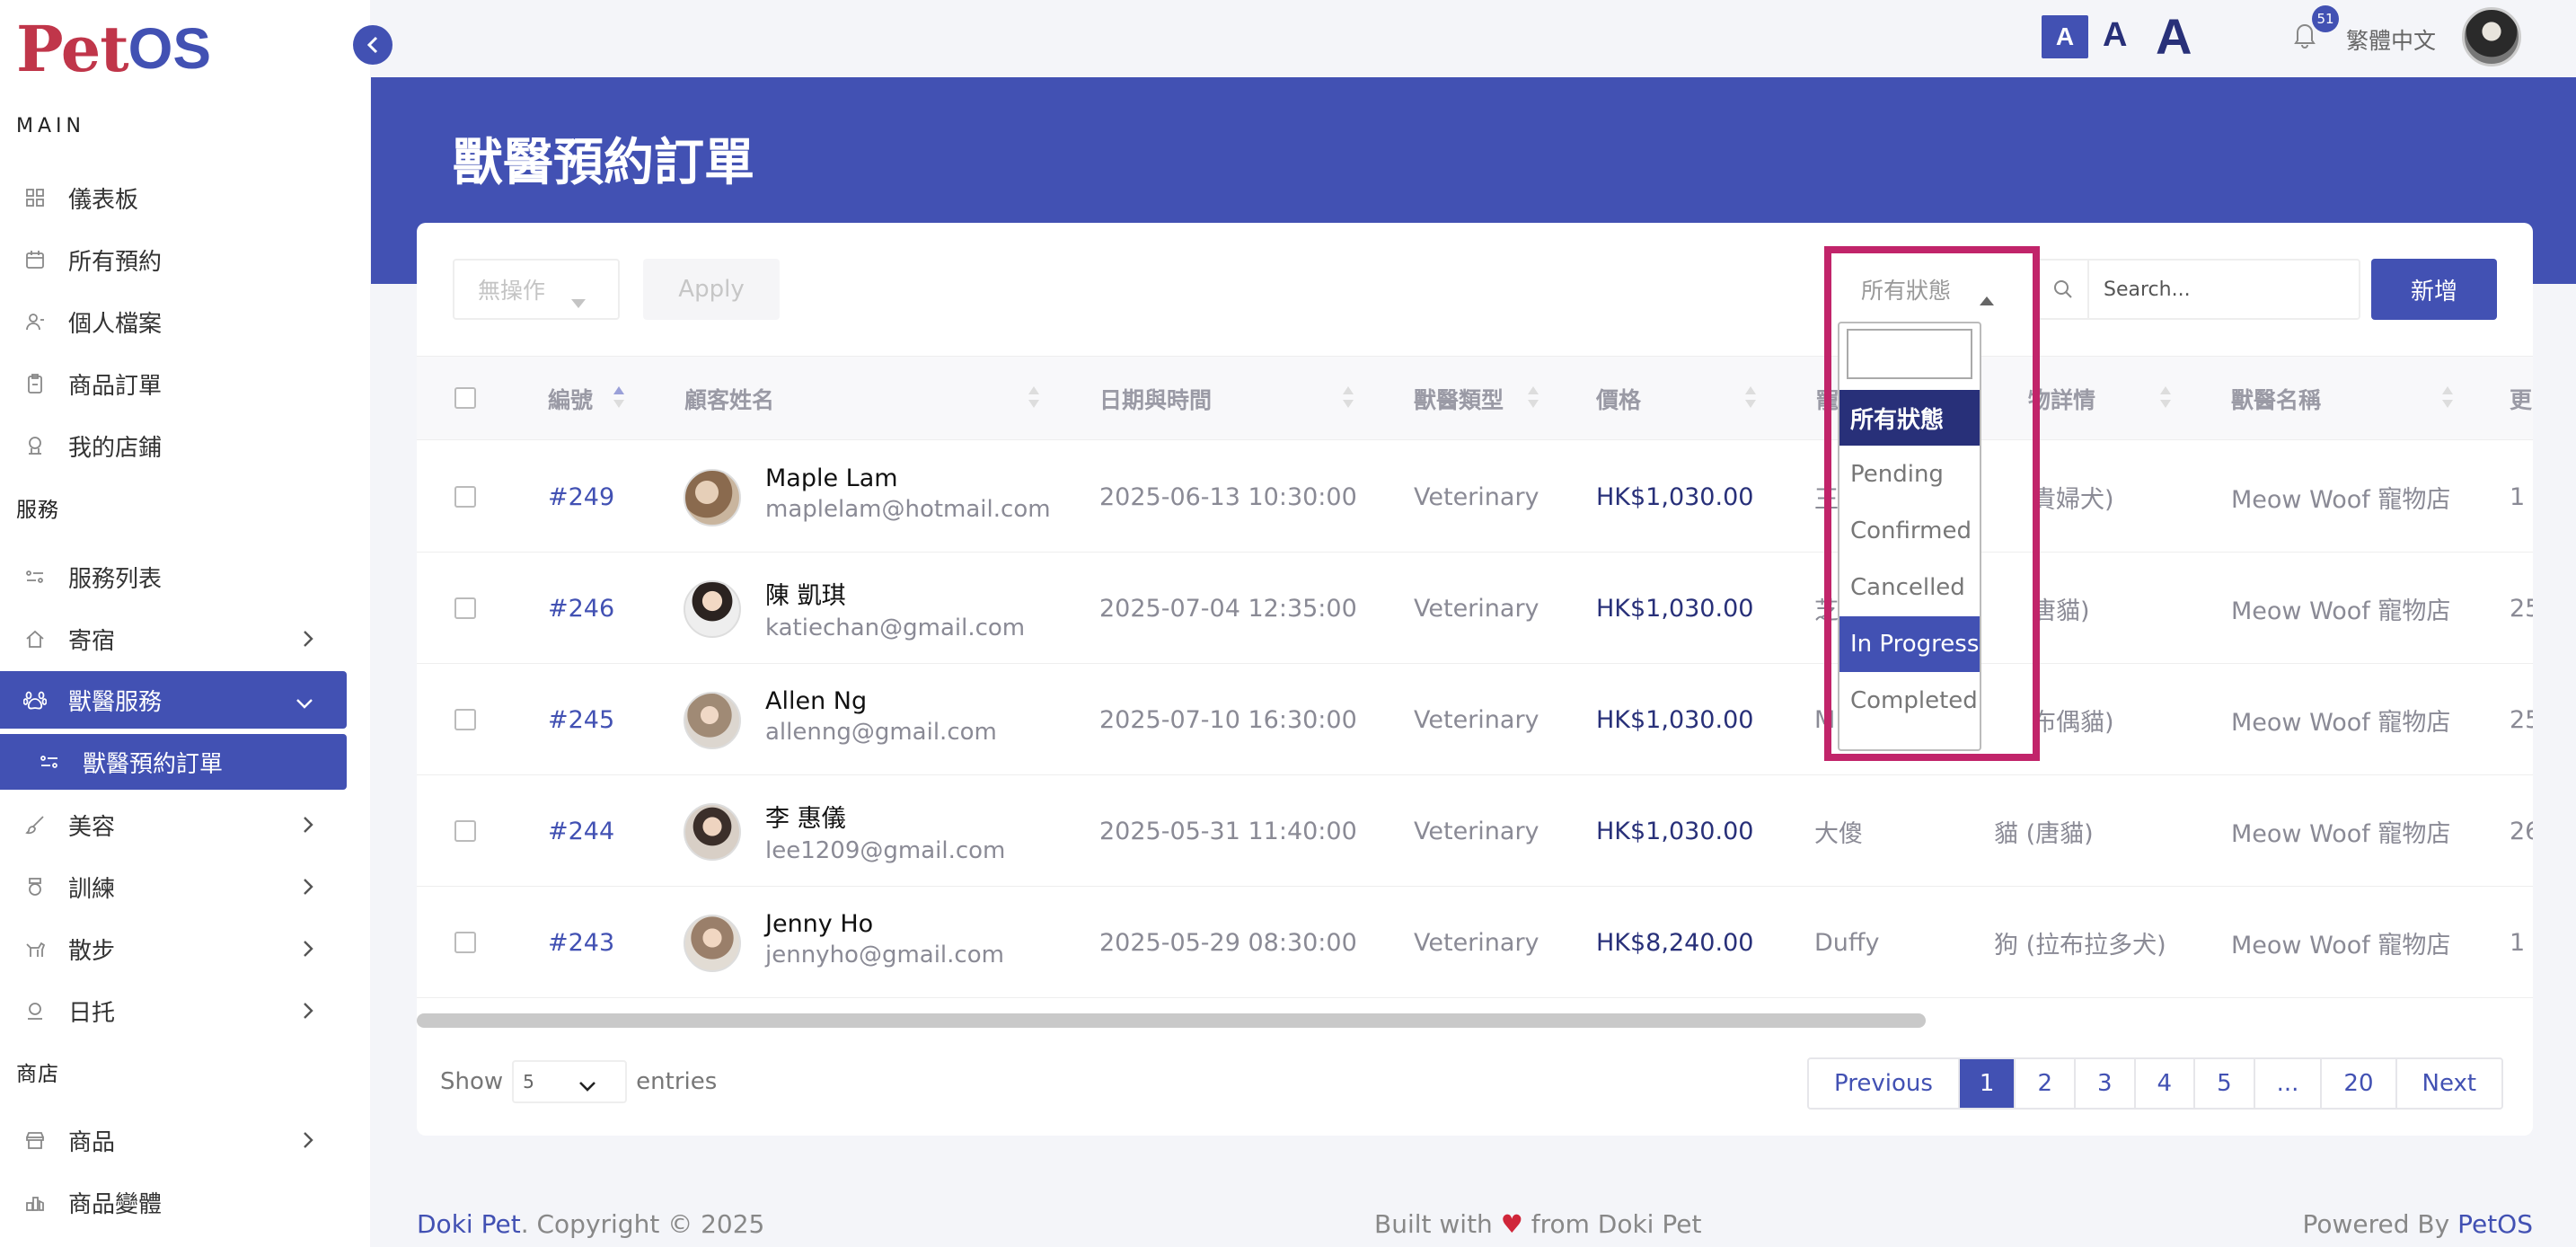 This screenshot has width=2576, height=1247. What do you see at coordinates (2115, 36) in the screenshot?
I see `font-size-medium-button: A` at bounding box center [2115, 36].